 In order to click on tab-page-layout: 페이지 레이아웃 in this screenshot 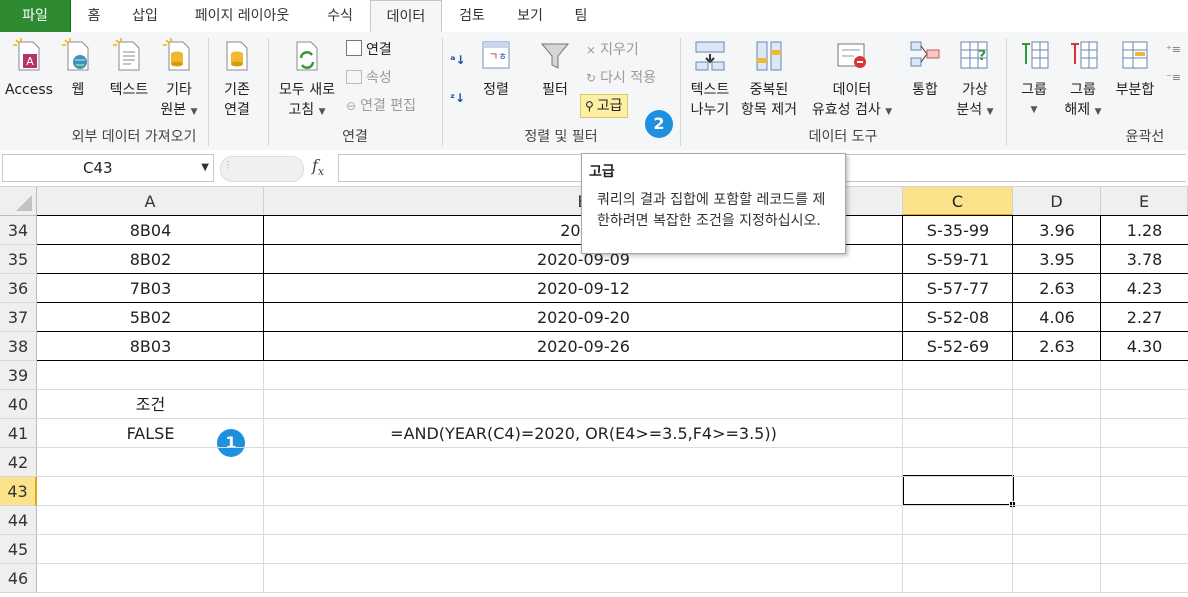, I will do `click(242, 16)`.